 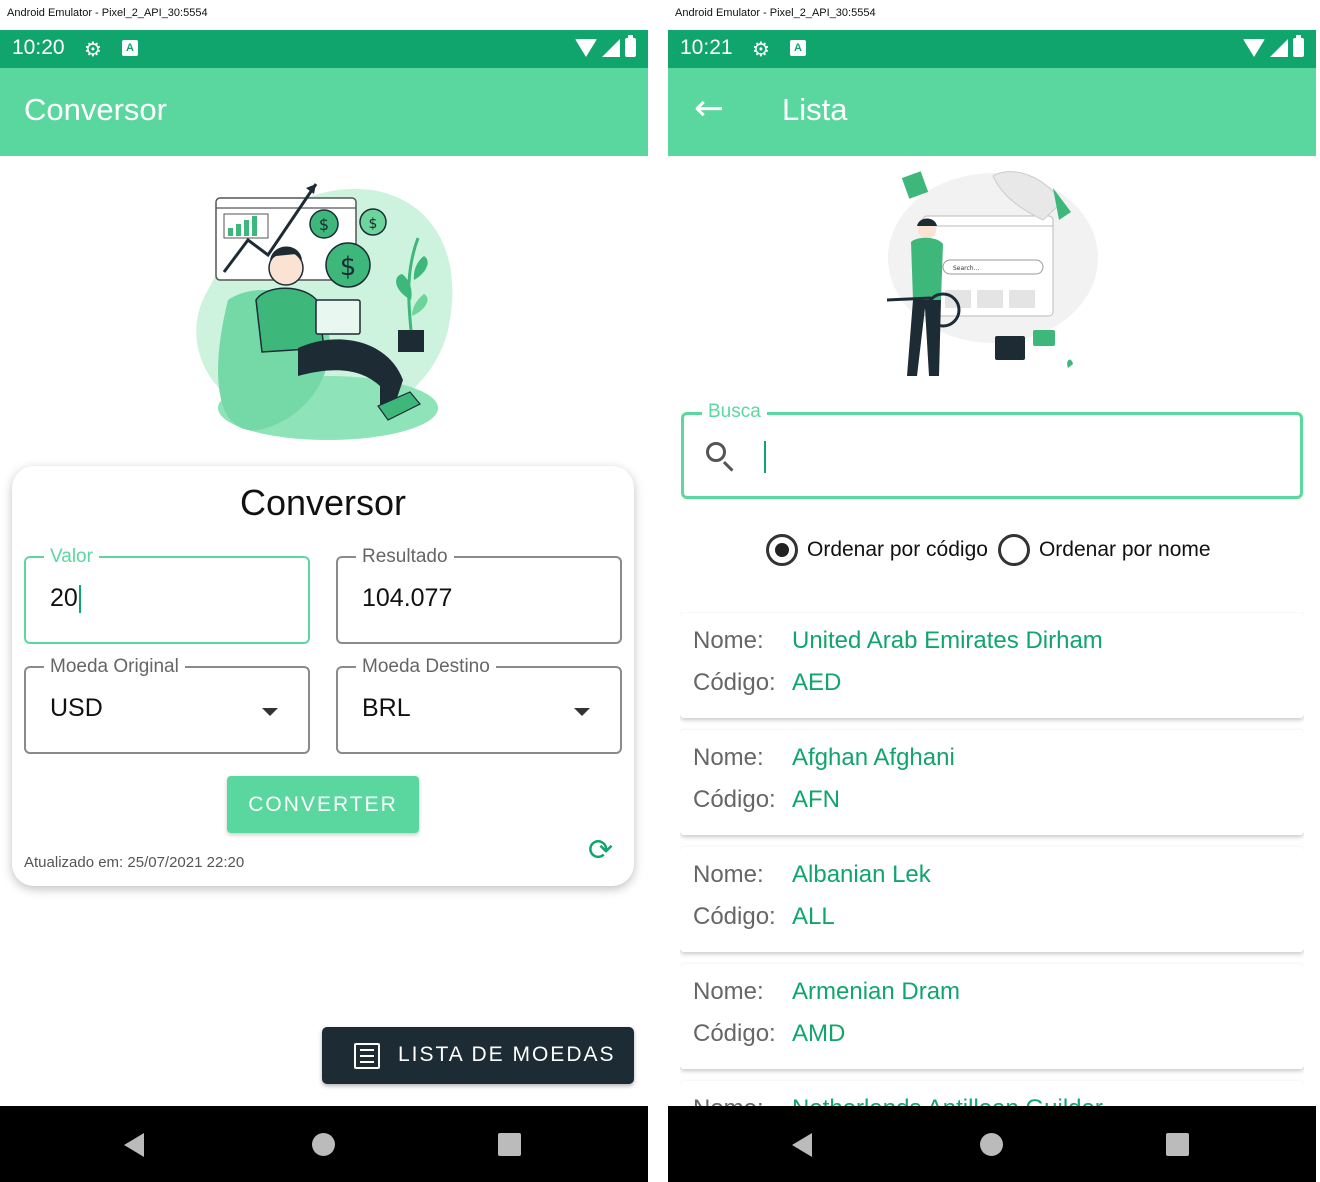 What do you see at coordinates (76, 708) in the screenshot?
I see `moeda-original-value: USD` at bounding box center [76, 708].